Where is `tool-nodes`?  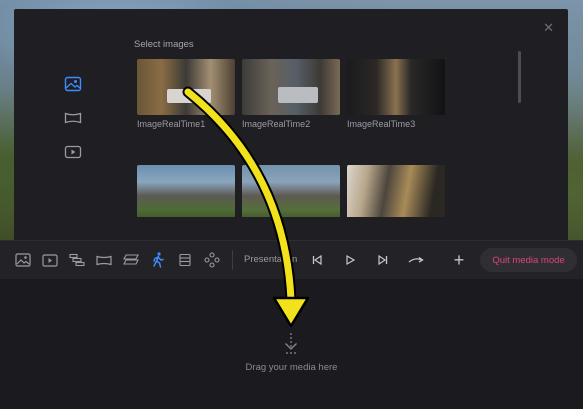
tool-nodes is located at coordinates (212, 260).